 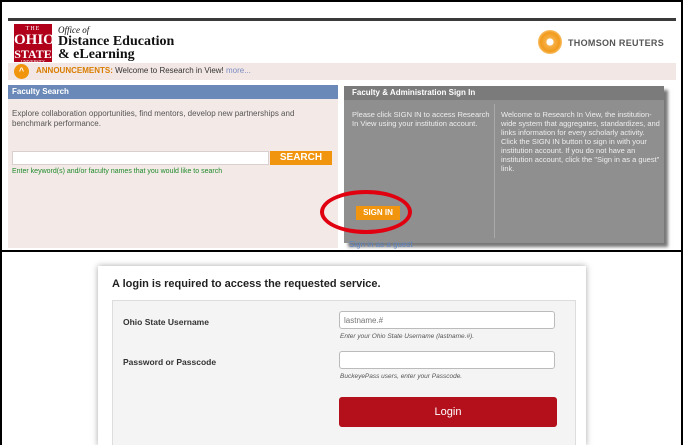 What do you see at coordinates (401, 376) in the screenshot?
I see `password-hint: BuckeyePass users, enter your Passcode.` at bounding box center [401, 376].